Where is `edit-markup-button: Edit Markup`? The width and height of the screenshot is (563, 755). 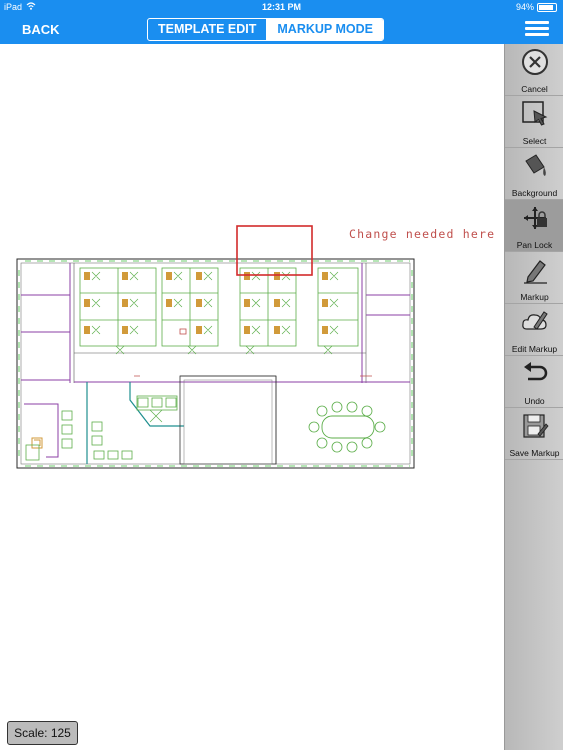 edit-markup-button: Edit Markup is located at coordinates (534, 330).